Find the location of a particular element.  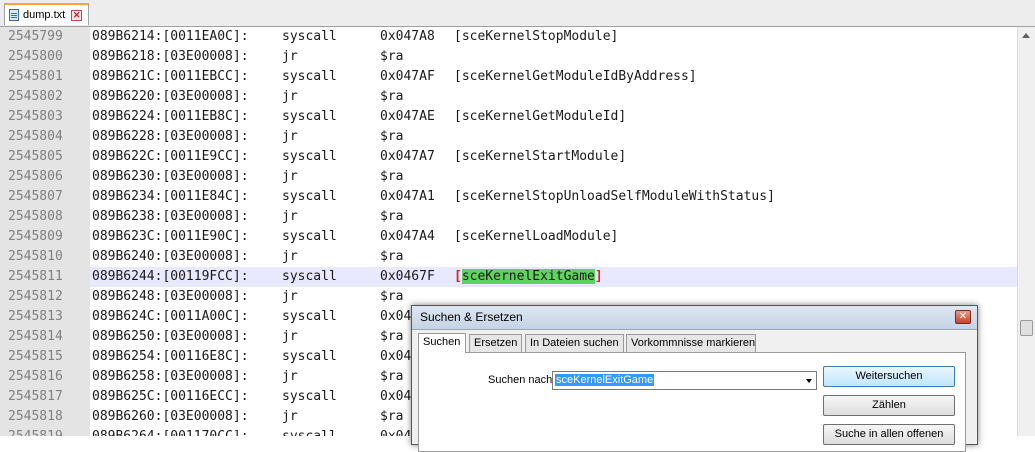

find-input: sceKernelExitGame is located at coordinates (684, 380).